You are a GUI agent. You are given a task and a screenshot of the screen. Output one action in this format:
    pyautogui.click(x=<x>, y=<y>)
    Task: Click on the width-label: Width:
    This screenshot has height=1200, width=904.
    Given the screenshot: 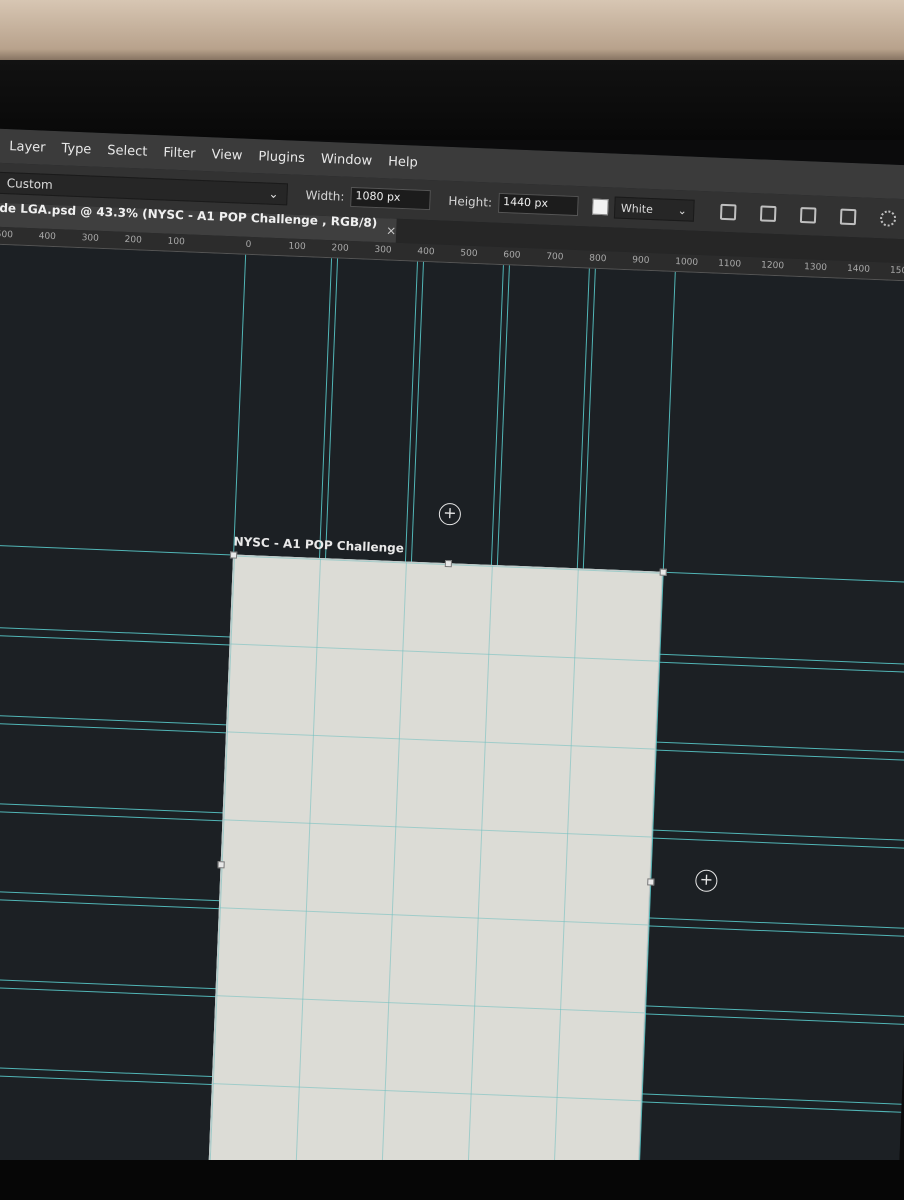 What is the action you would take?
    pyautogui.click(x=325, y=196)
    